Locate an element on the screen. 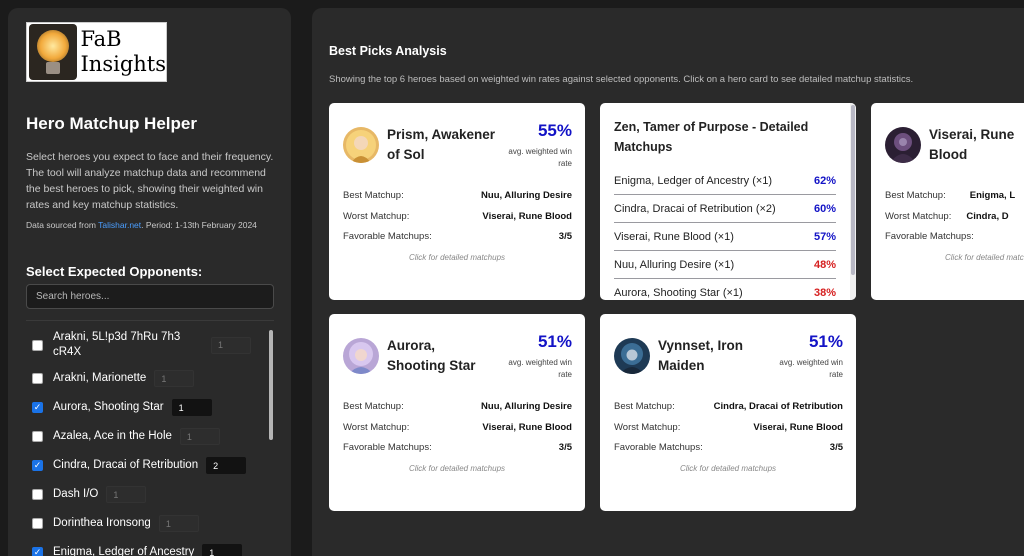  matchup-row: Cindra, Dracai of Retribution (×2) 60% is located at coordinates (725, 209).